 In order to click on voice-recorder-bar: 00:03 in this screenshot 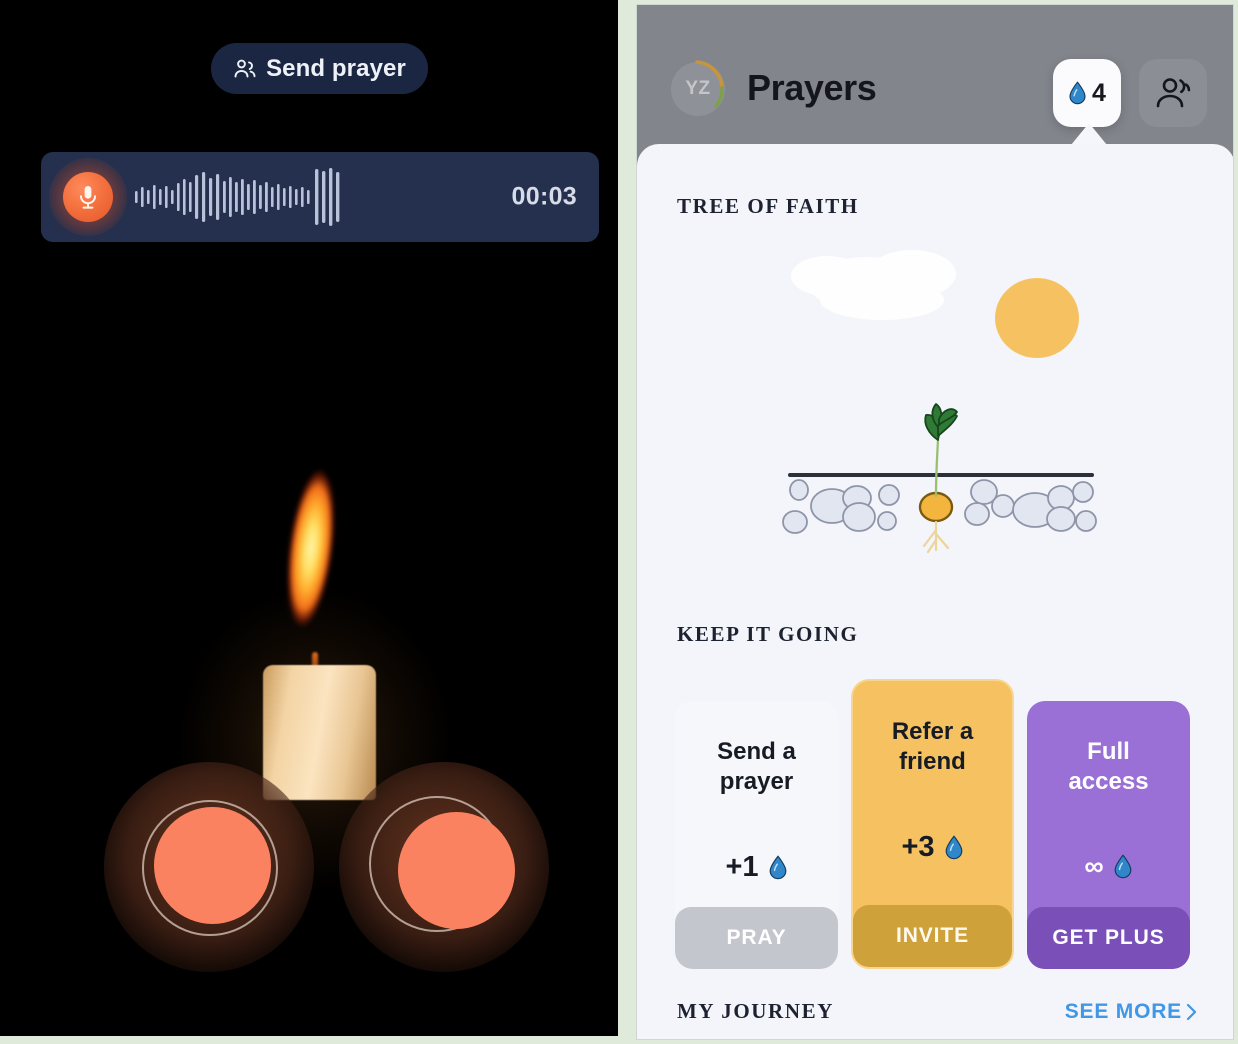, I will do `click(320, 197)`.